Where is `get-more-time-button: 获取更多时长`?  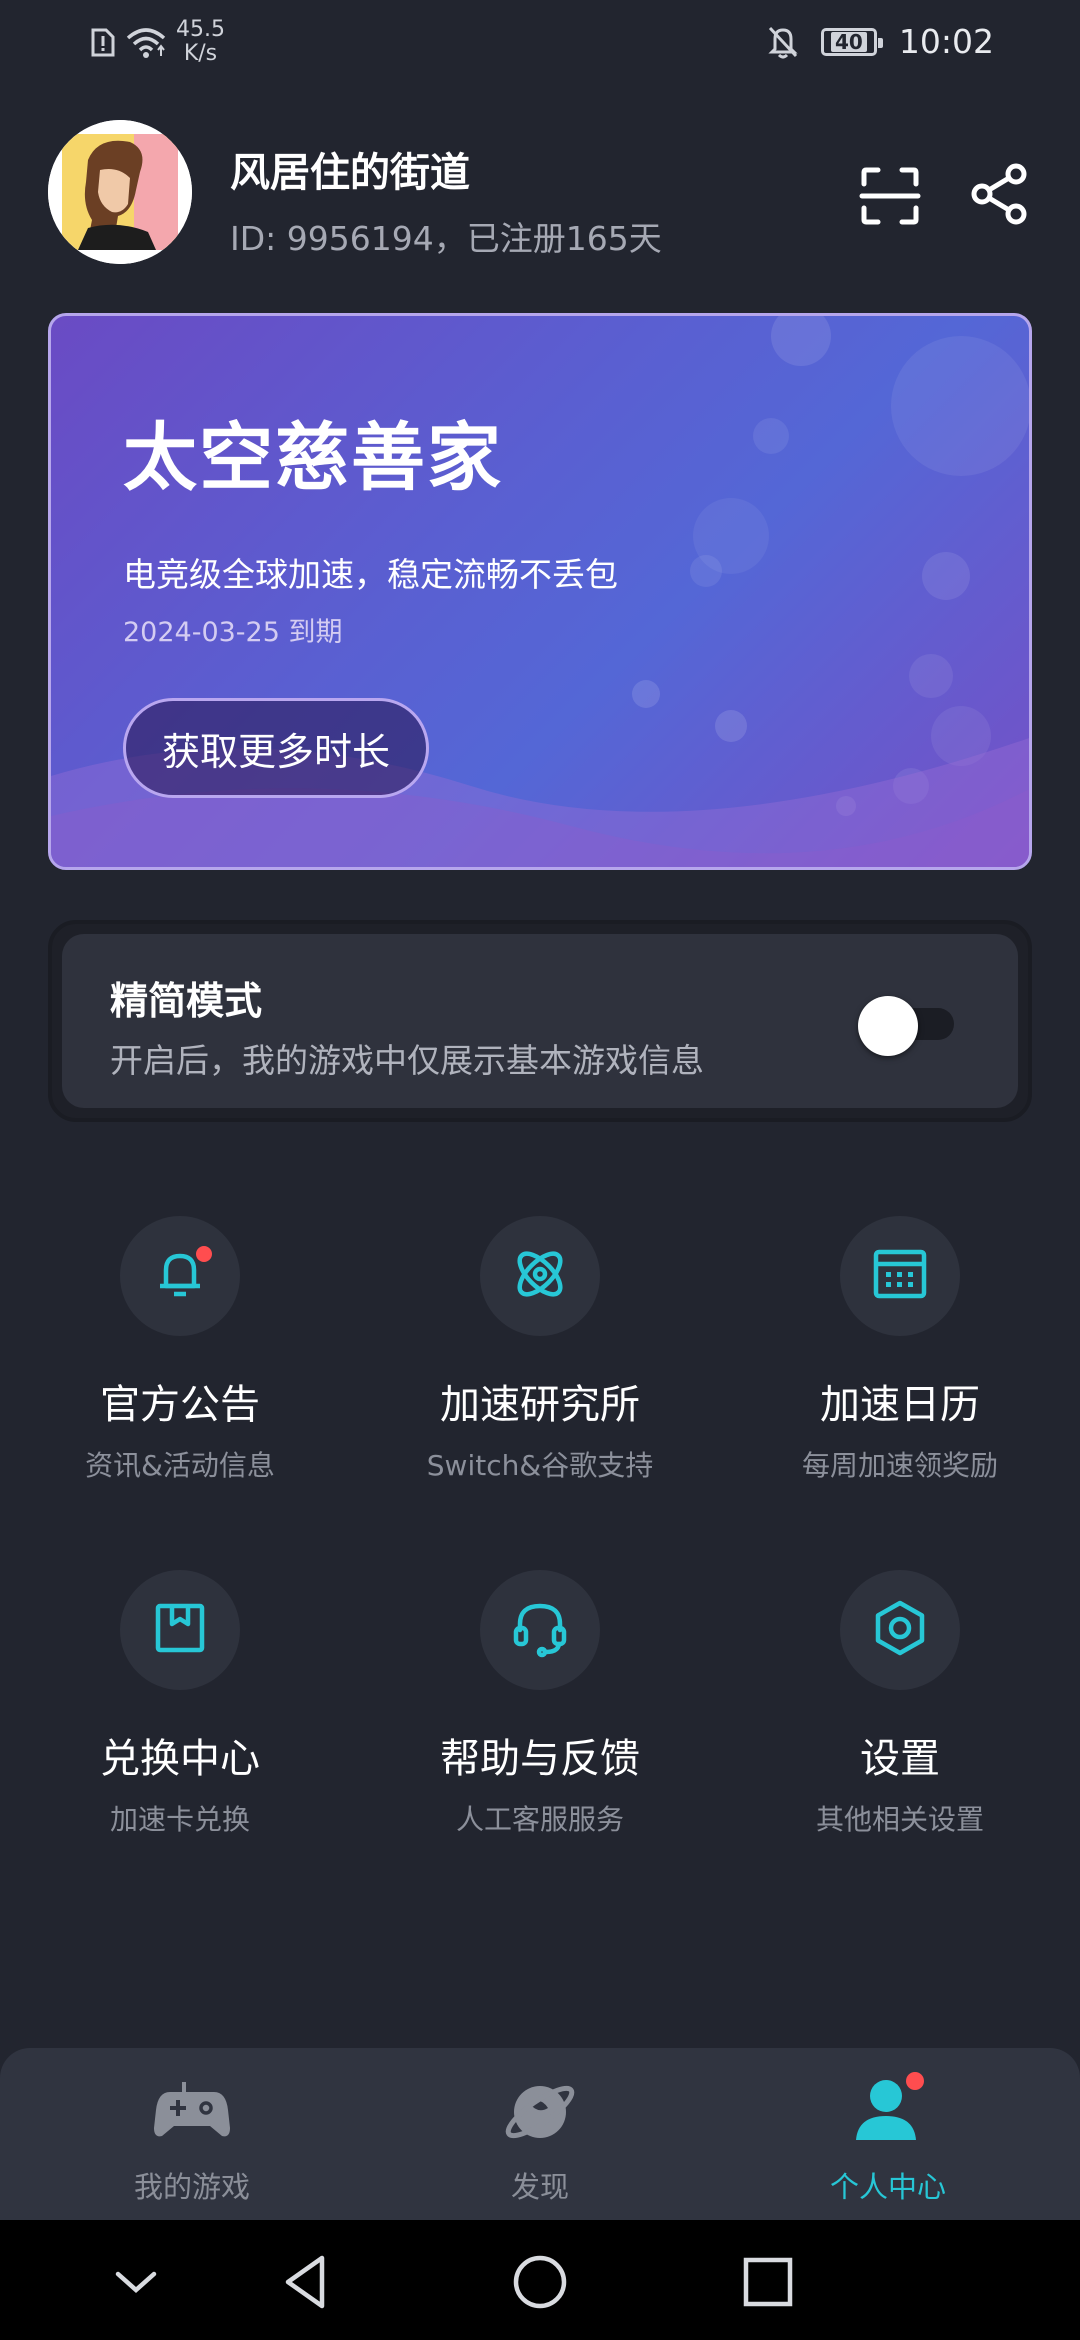 get-more-time-button: 获取更多时长 is located at coordinates (276, 748).